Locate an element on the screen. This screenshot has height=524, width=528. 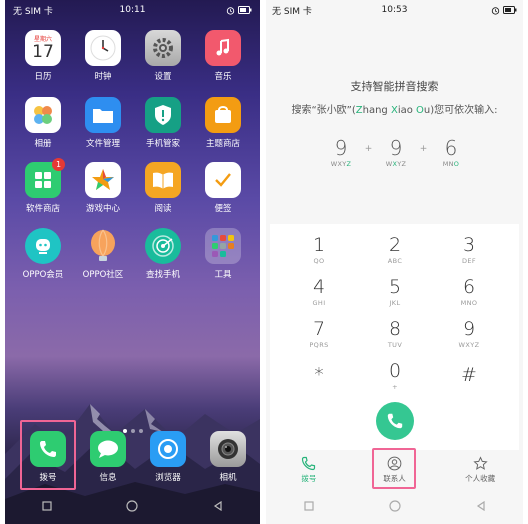
letters-normal: WXY is located at coordinates (338, 164).